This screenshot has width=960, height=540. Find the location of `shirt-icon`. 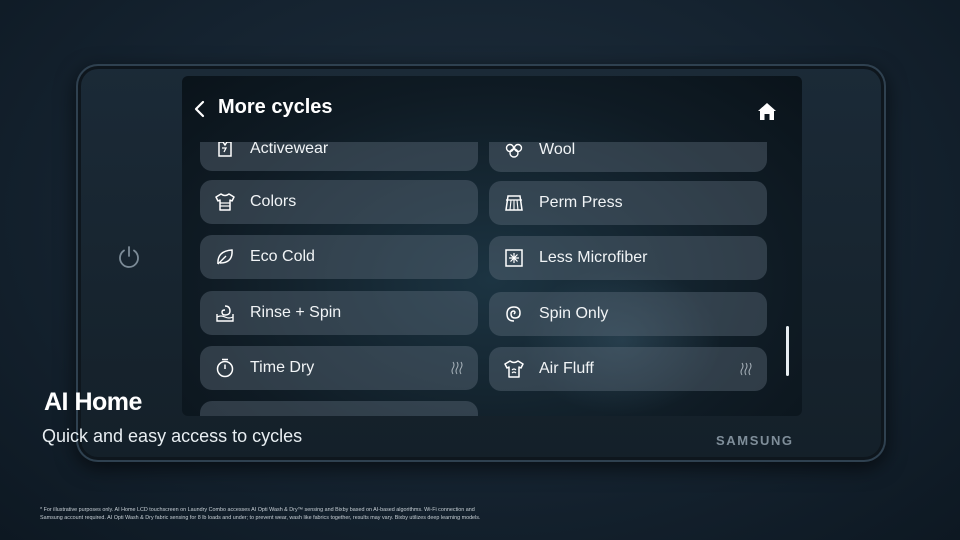

shirt-icon is located at coordinates (225, 202).